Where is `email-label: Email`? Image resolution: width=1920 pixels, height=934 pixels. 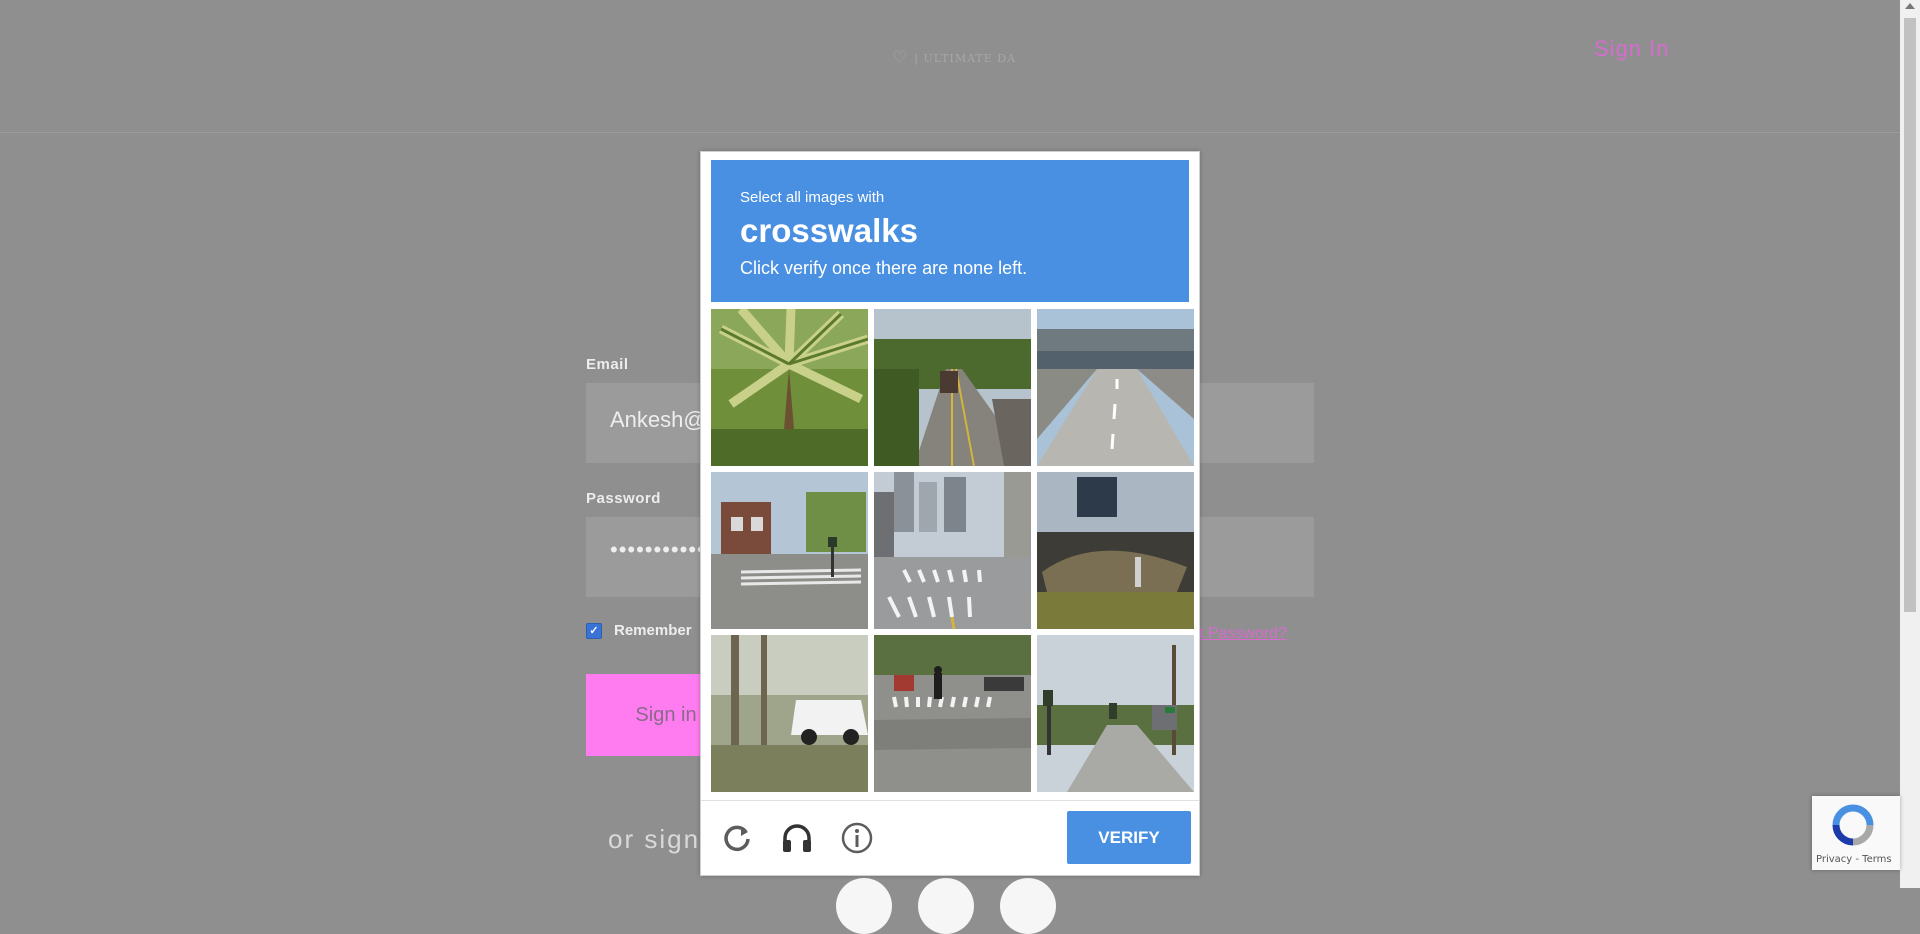
email-label: Email is located at coordinates (607, 364).